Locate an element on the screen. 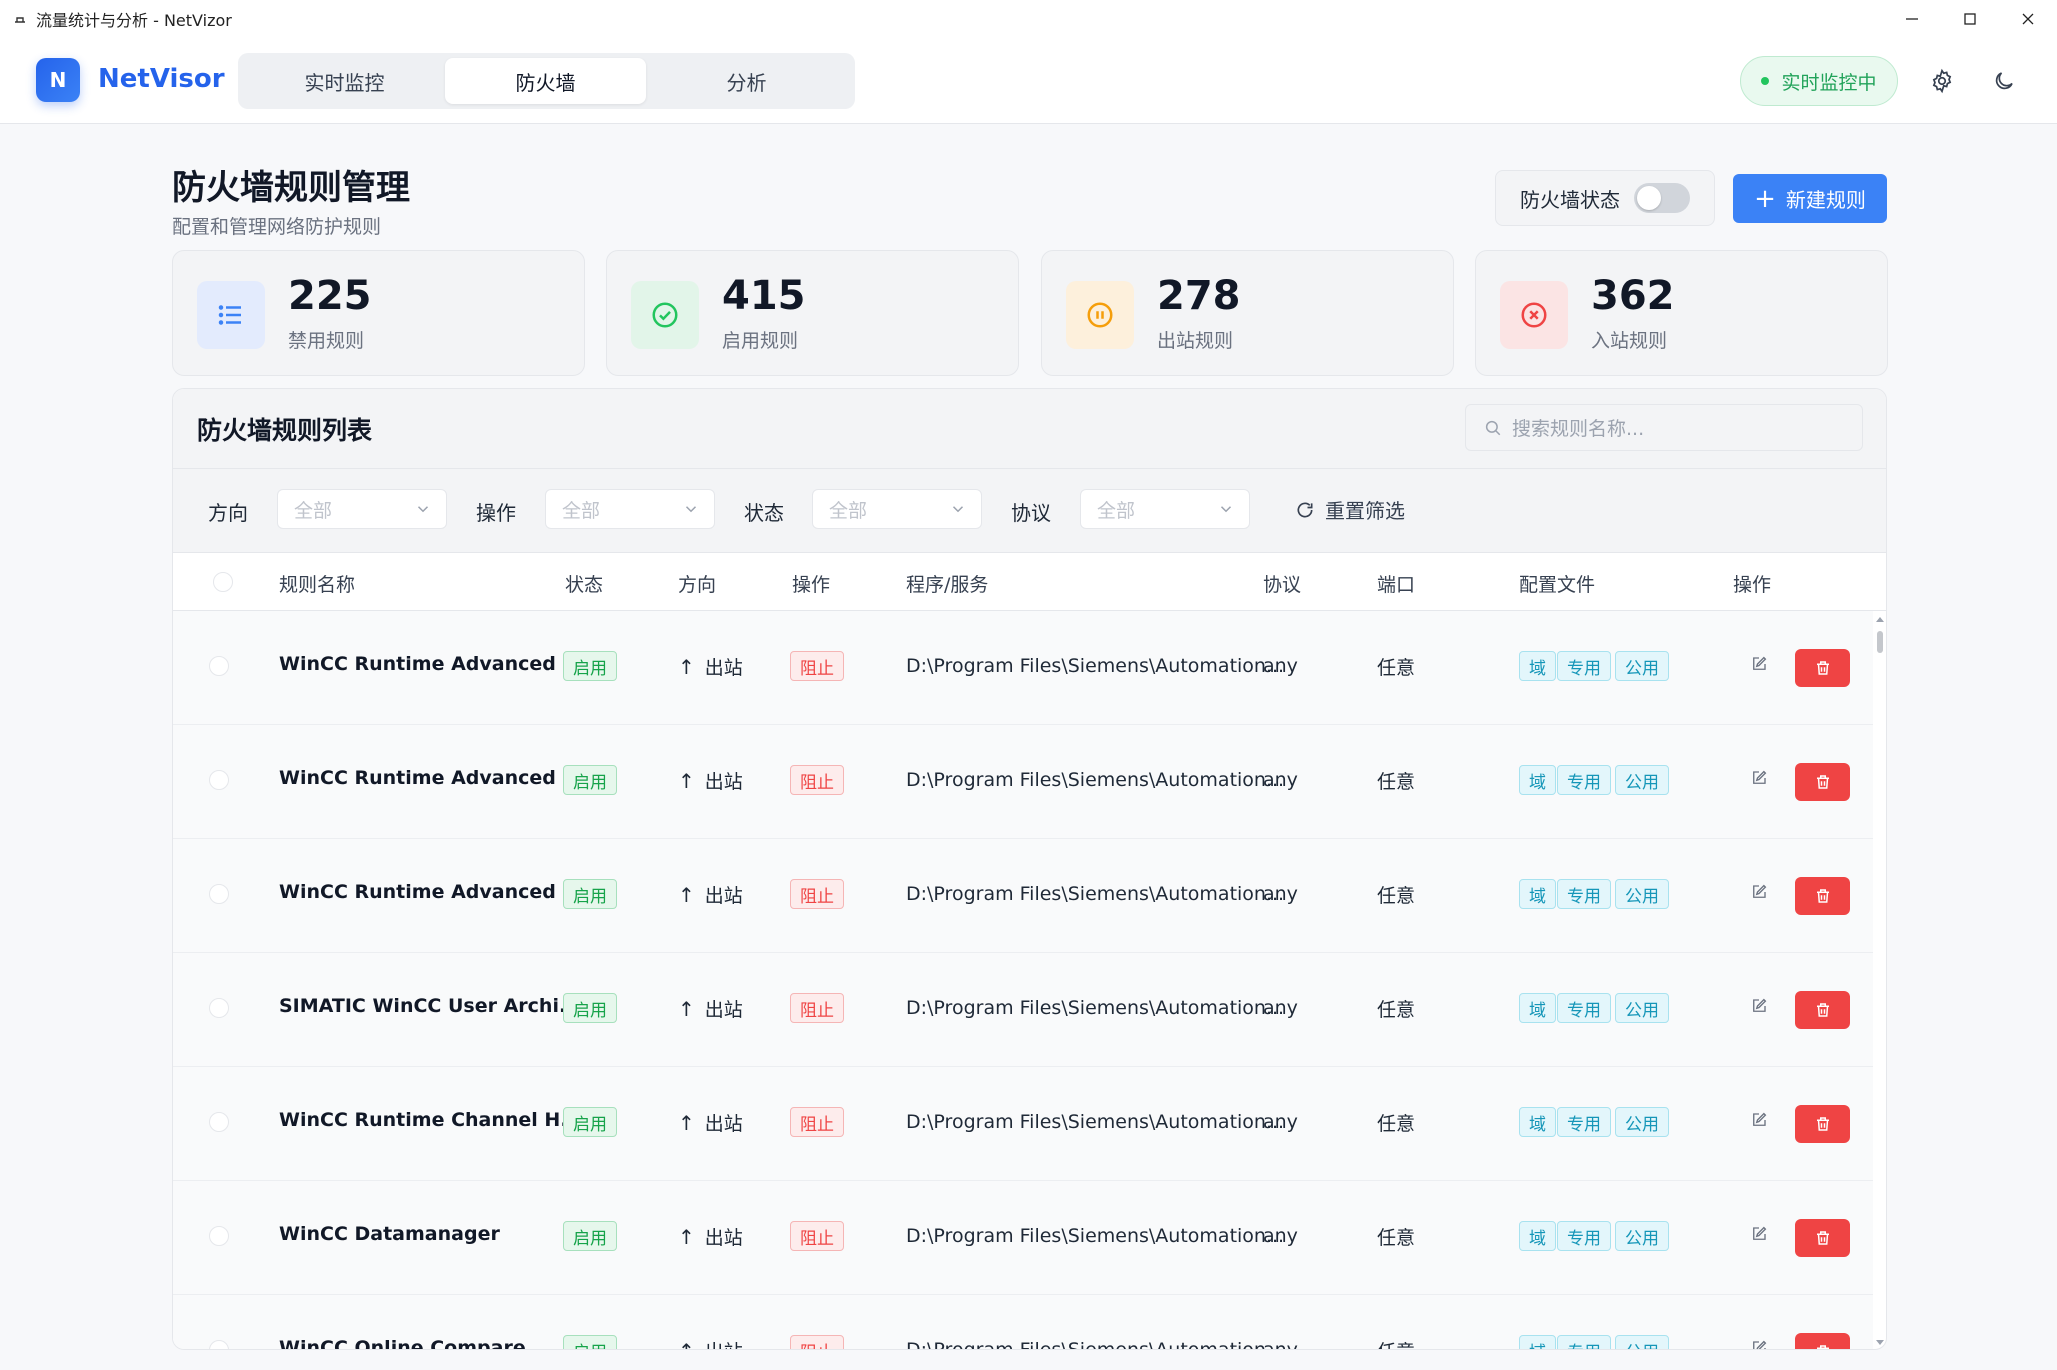 Image resolution: width=2057 pixels, height=1370 pixels. scroll-thumb is located at coordinates (1880, 642).